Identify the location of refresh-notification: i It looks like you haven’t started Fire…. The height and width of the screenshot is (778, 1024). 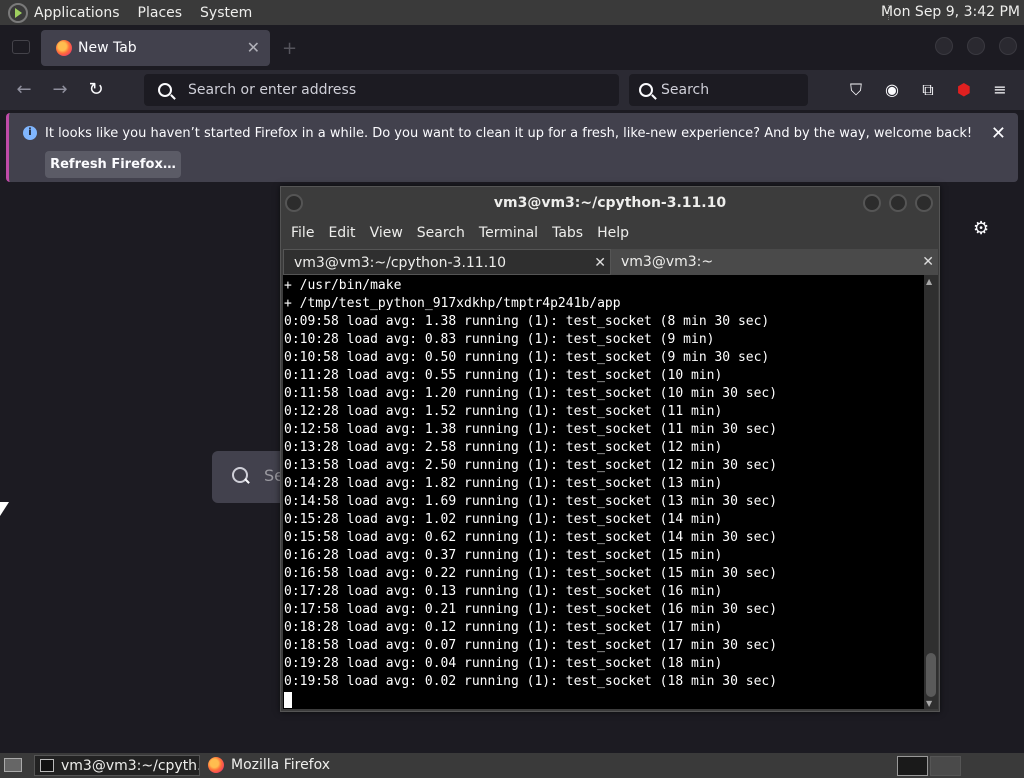
(512, 147).